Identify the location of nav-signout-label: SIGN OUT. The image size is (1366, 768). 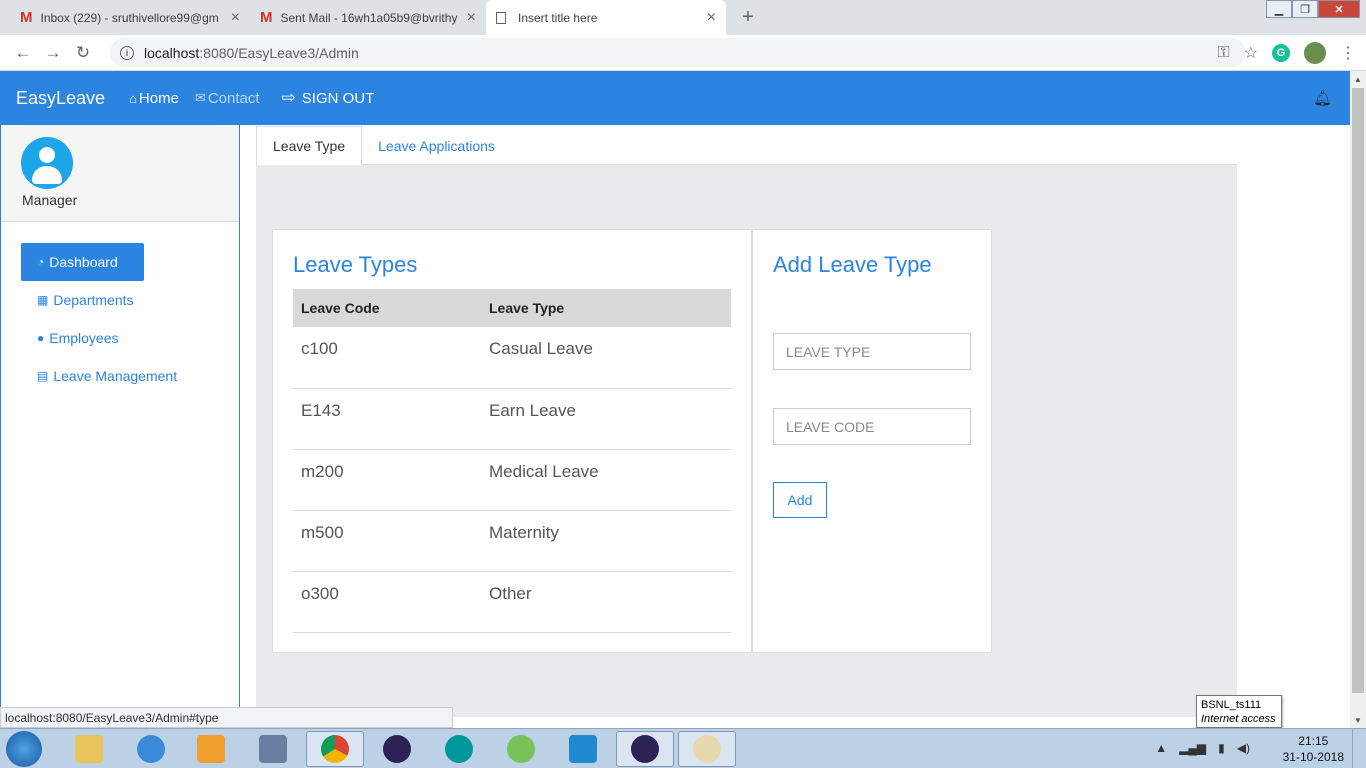
(338, 98).